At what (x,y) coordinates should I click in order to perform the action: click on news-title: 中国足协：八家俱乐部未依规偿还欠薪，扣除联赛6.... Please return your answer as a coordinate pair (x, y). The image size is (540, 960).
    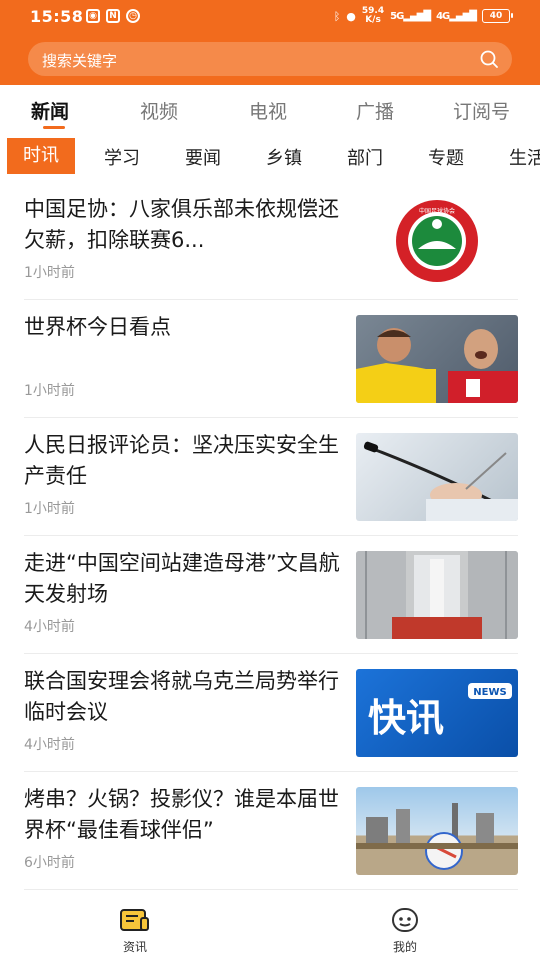
    Looking at the image, I should click on (183, 225).